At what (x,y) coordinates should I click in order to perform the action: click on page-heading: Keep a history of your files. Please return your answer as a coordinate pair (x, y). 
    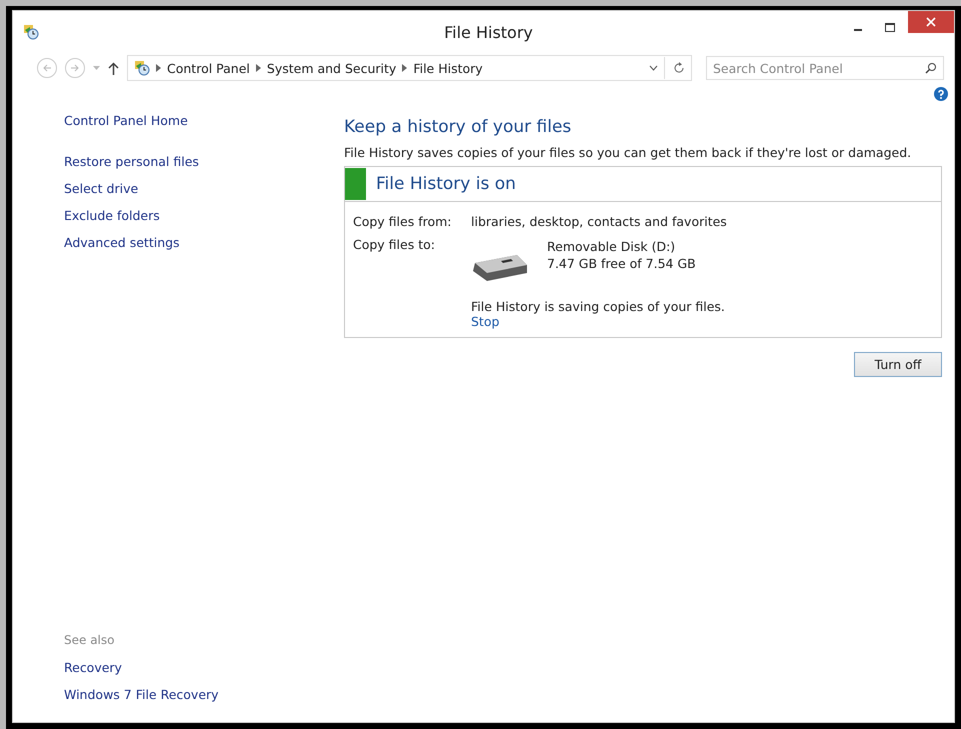
    Looking at the image, I should click on (458, 127).